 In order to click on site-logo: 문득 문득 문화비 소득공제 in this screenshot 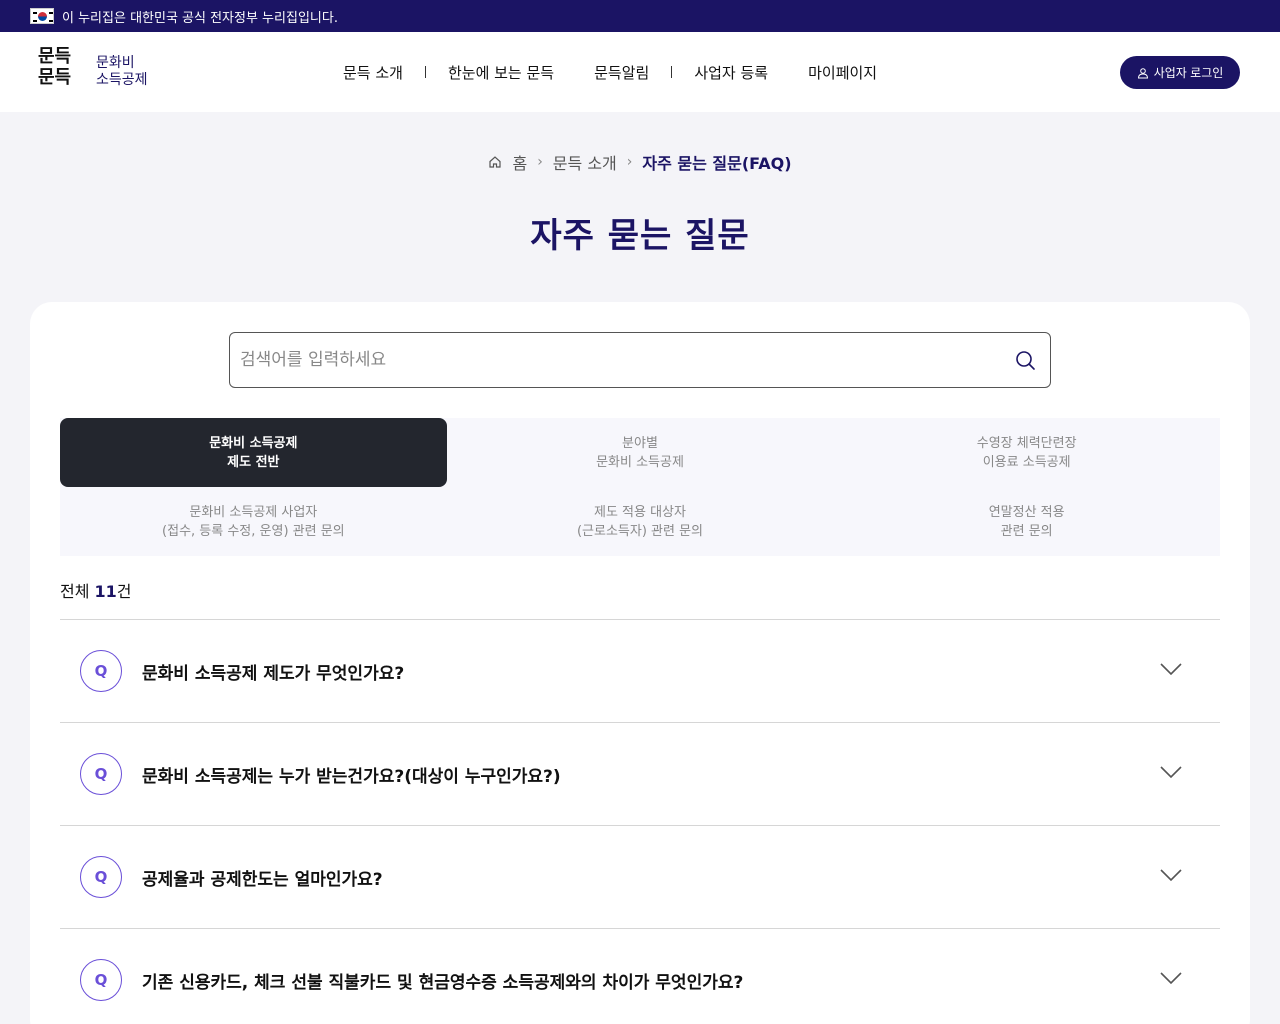, I will do `click(98, 72)`.